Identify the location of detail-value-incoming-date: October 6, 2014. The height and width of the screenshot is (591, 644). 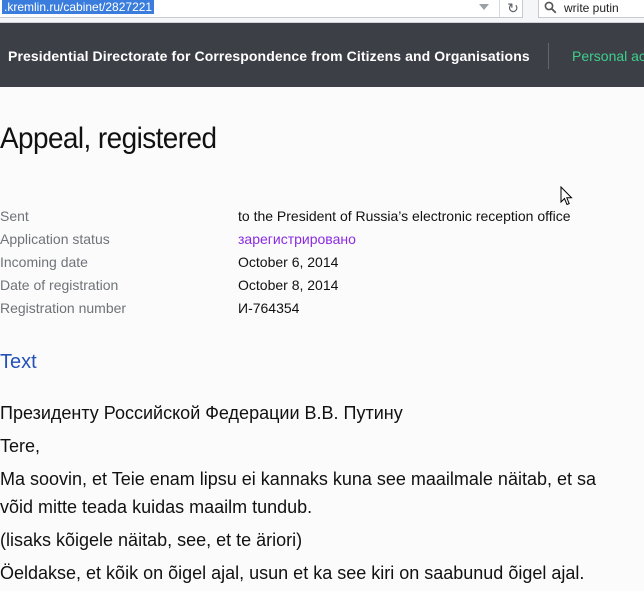
(288, 262).